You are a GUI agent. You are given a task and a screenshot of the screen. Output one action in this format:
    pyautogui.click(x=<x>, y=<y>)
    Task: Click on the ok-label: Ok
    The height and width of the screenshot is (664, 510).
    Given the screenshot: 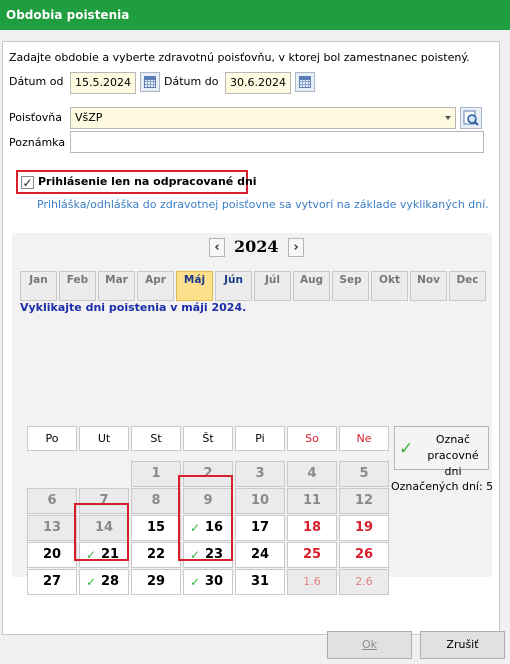 What is the action you would take?
    pyautogui.click(x=369, y=644)
    